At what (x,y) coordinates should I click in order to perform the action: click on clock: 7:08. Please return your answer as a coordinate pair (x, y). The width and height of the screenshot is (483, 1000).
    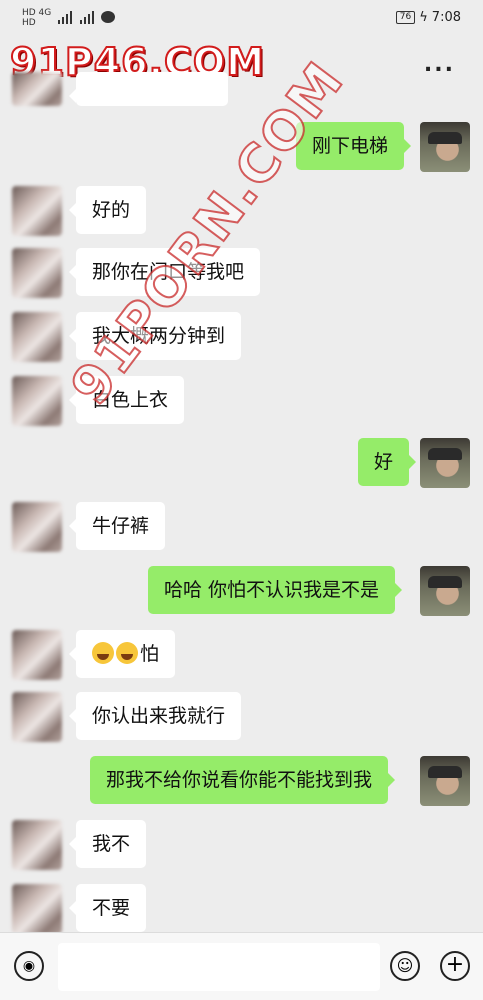
    Looking at the image, I should click on (446, 17).